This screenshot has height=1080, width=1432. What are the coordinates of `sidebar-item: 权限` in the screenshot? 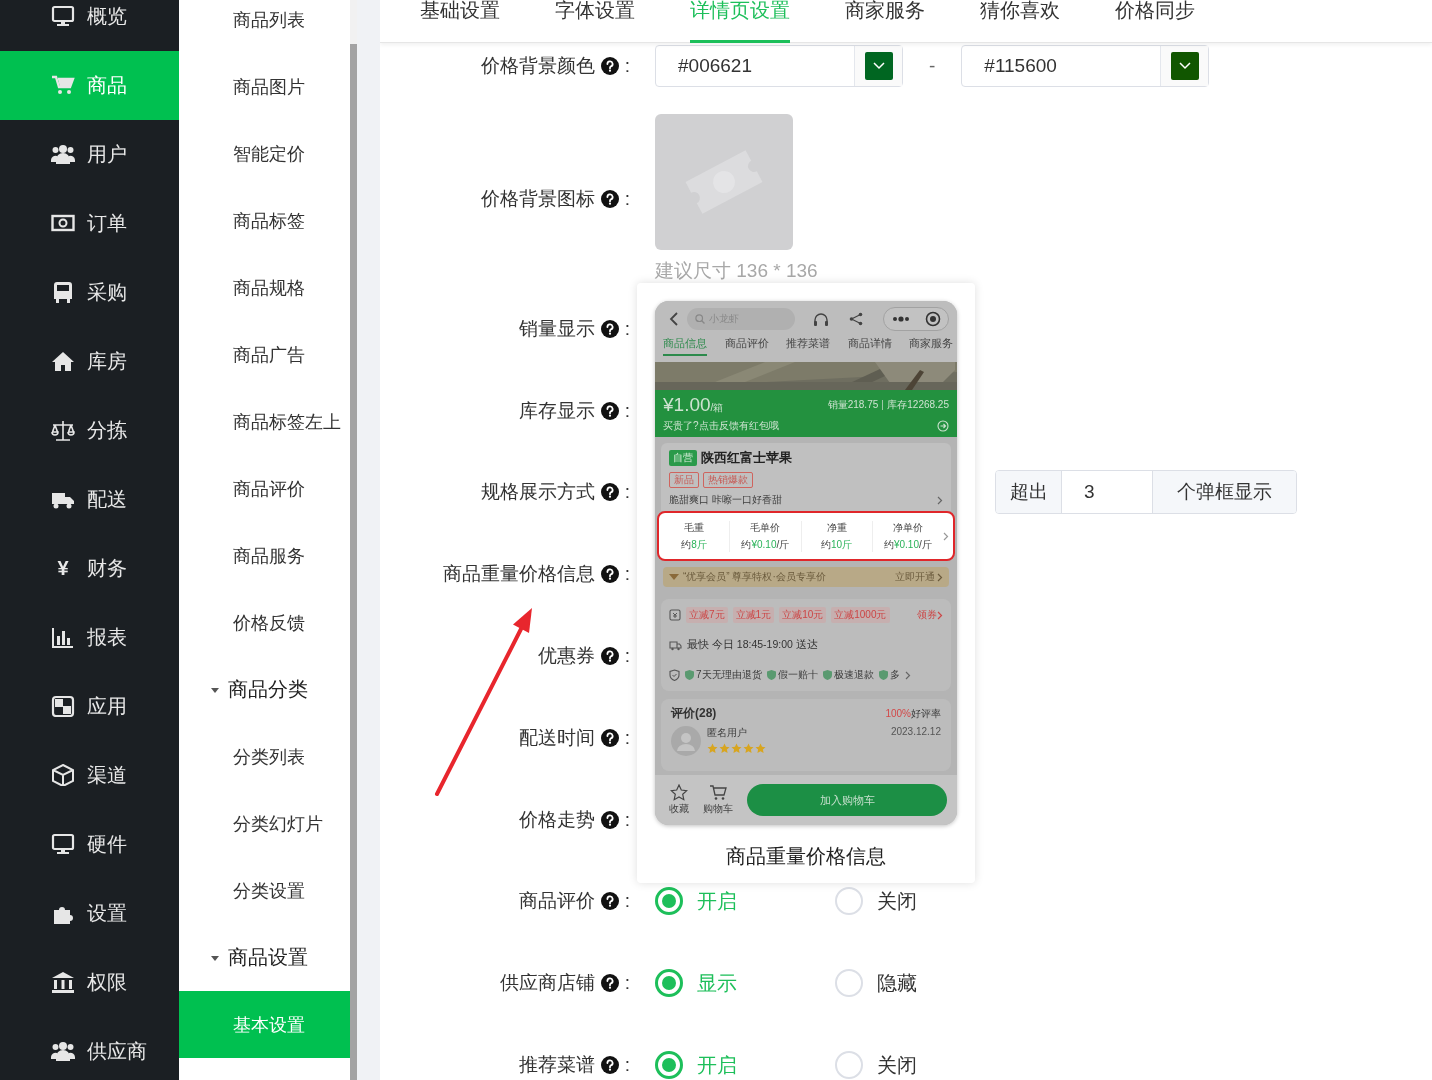 It's located at (89, 982).